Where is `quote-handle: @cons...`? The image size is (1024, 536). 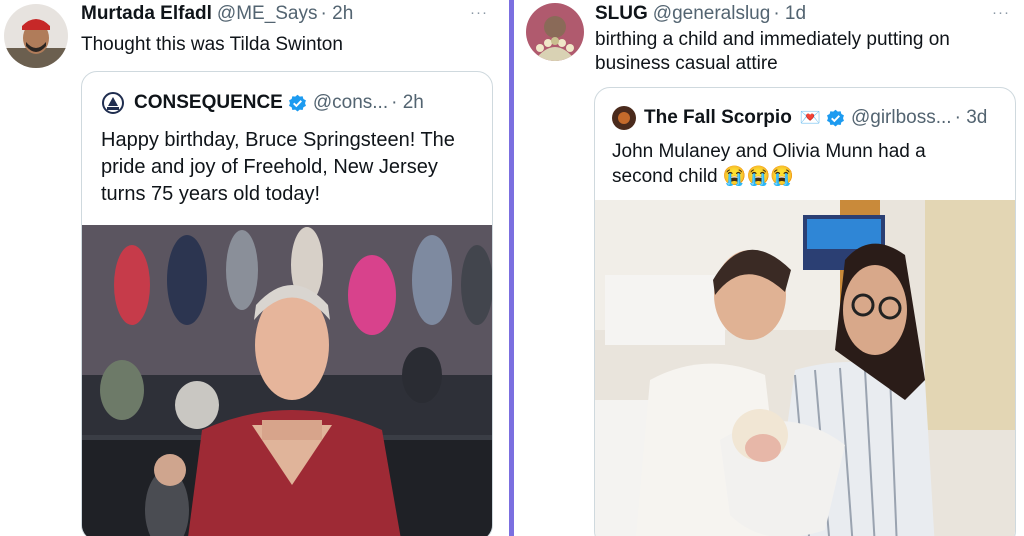
quote-handle: @cons... is located at coordinates (350, 103).